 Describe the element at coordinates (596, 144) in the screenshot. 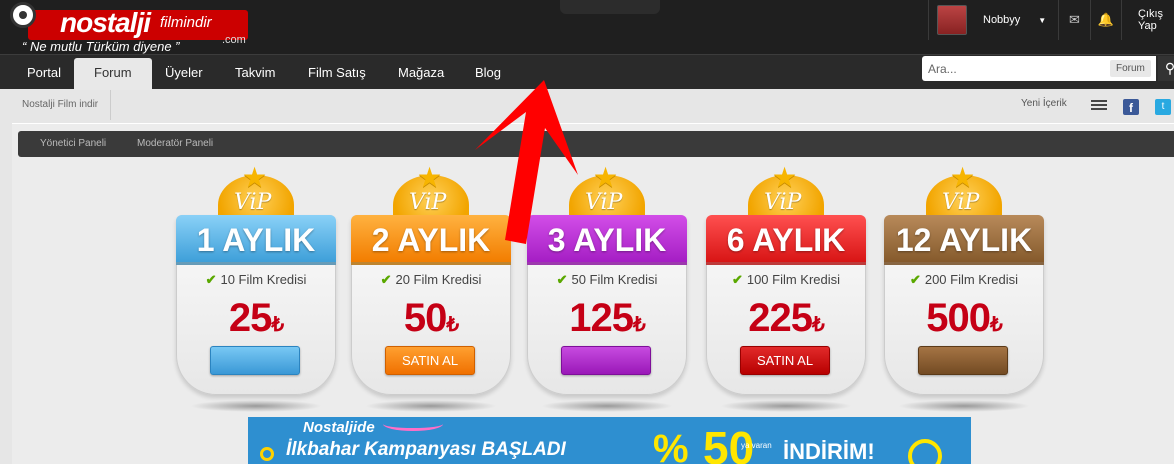

I see `moderation-bar: Yönetici Paneli Moderatör Paneli` at that location.